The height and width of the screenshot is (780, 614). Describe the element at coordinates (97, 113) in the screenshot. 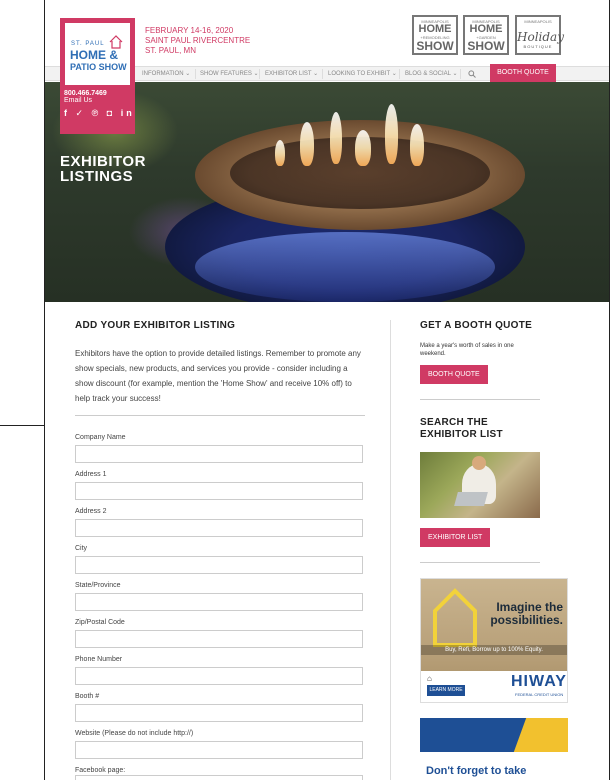

I see `pinterest-icon: ℗` at that location.